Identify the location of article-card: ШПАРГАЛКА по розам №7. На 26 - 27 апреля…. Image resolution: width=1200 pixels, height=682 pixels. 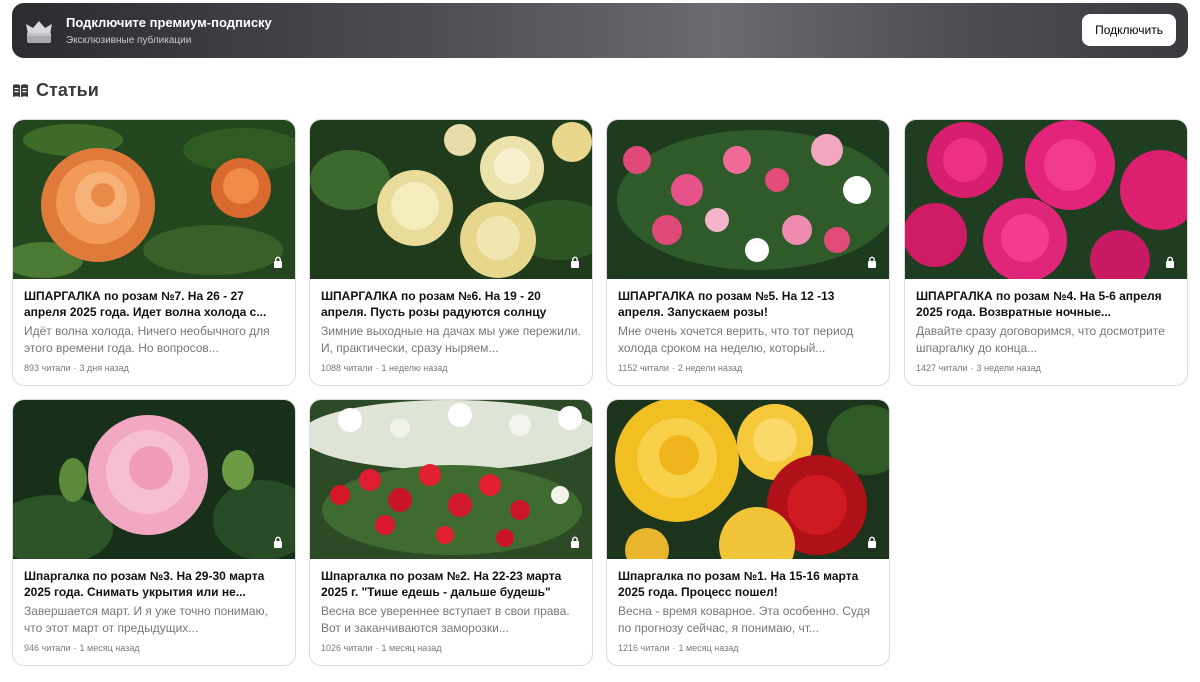
(154, 252).